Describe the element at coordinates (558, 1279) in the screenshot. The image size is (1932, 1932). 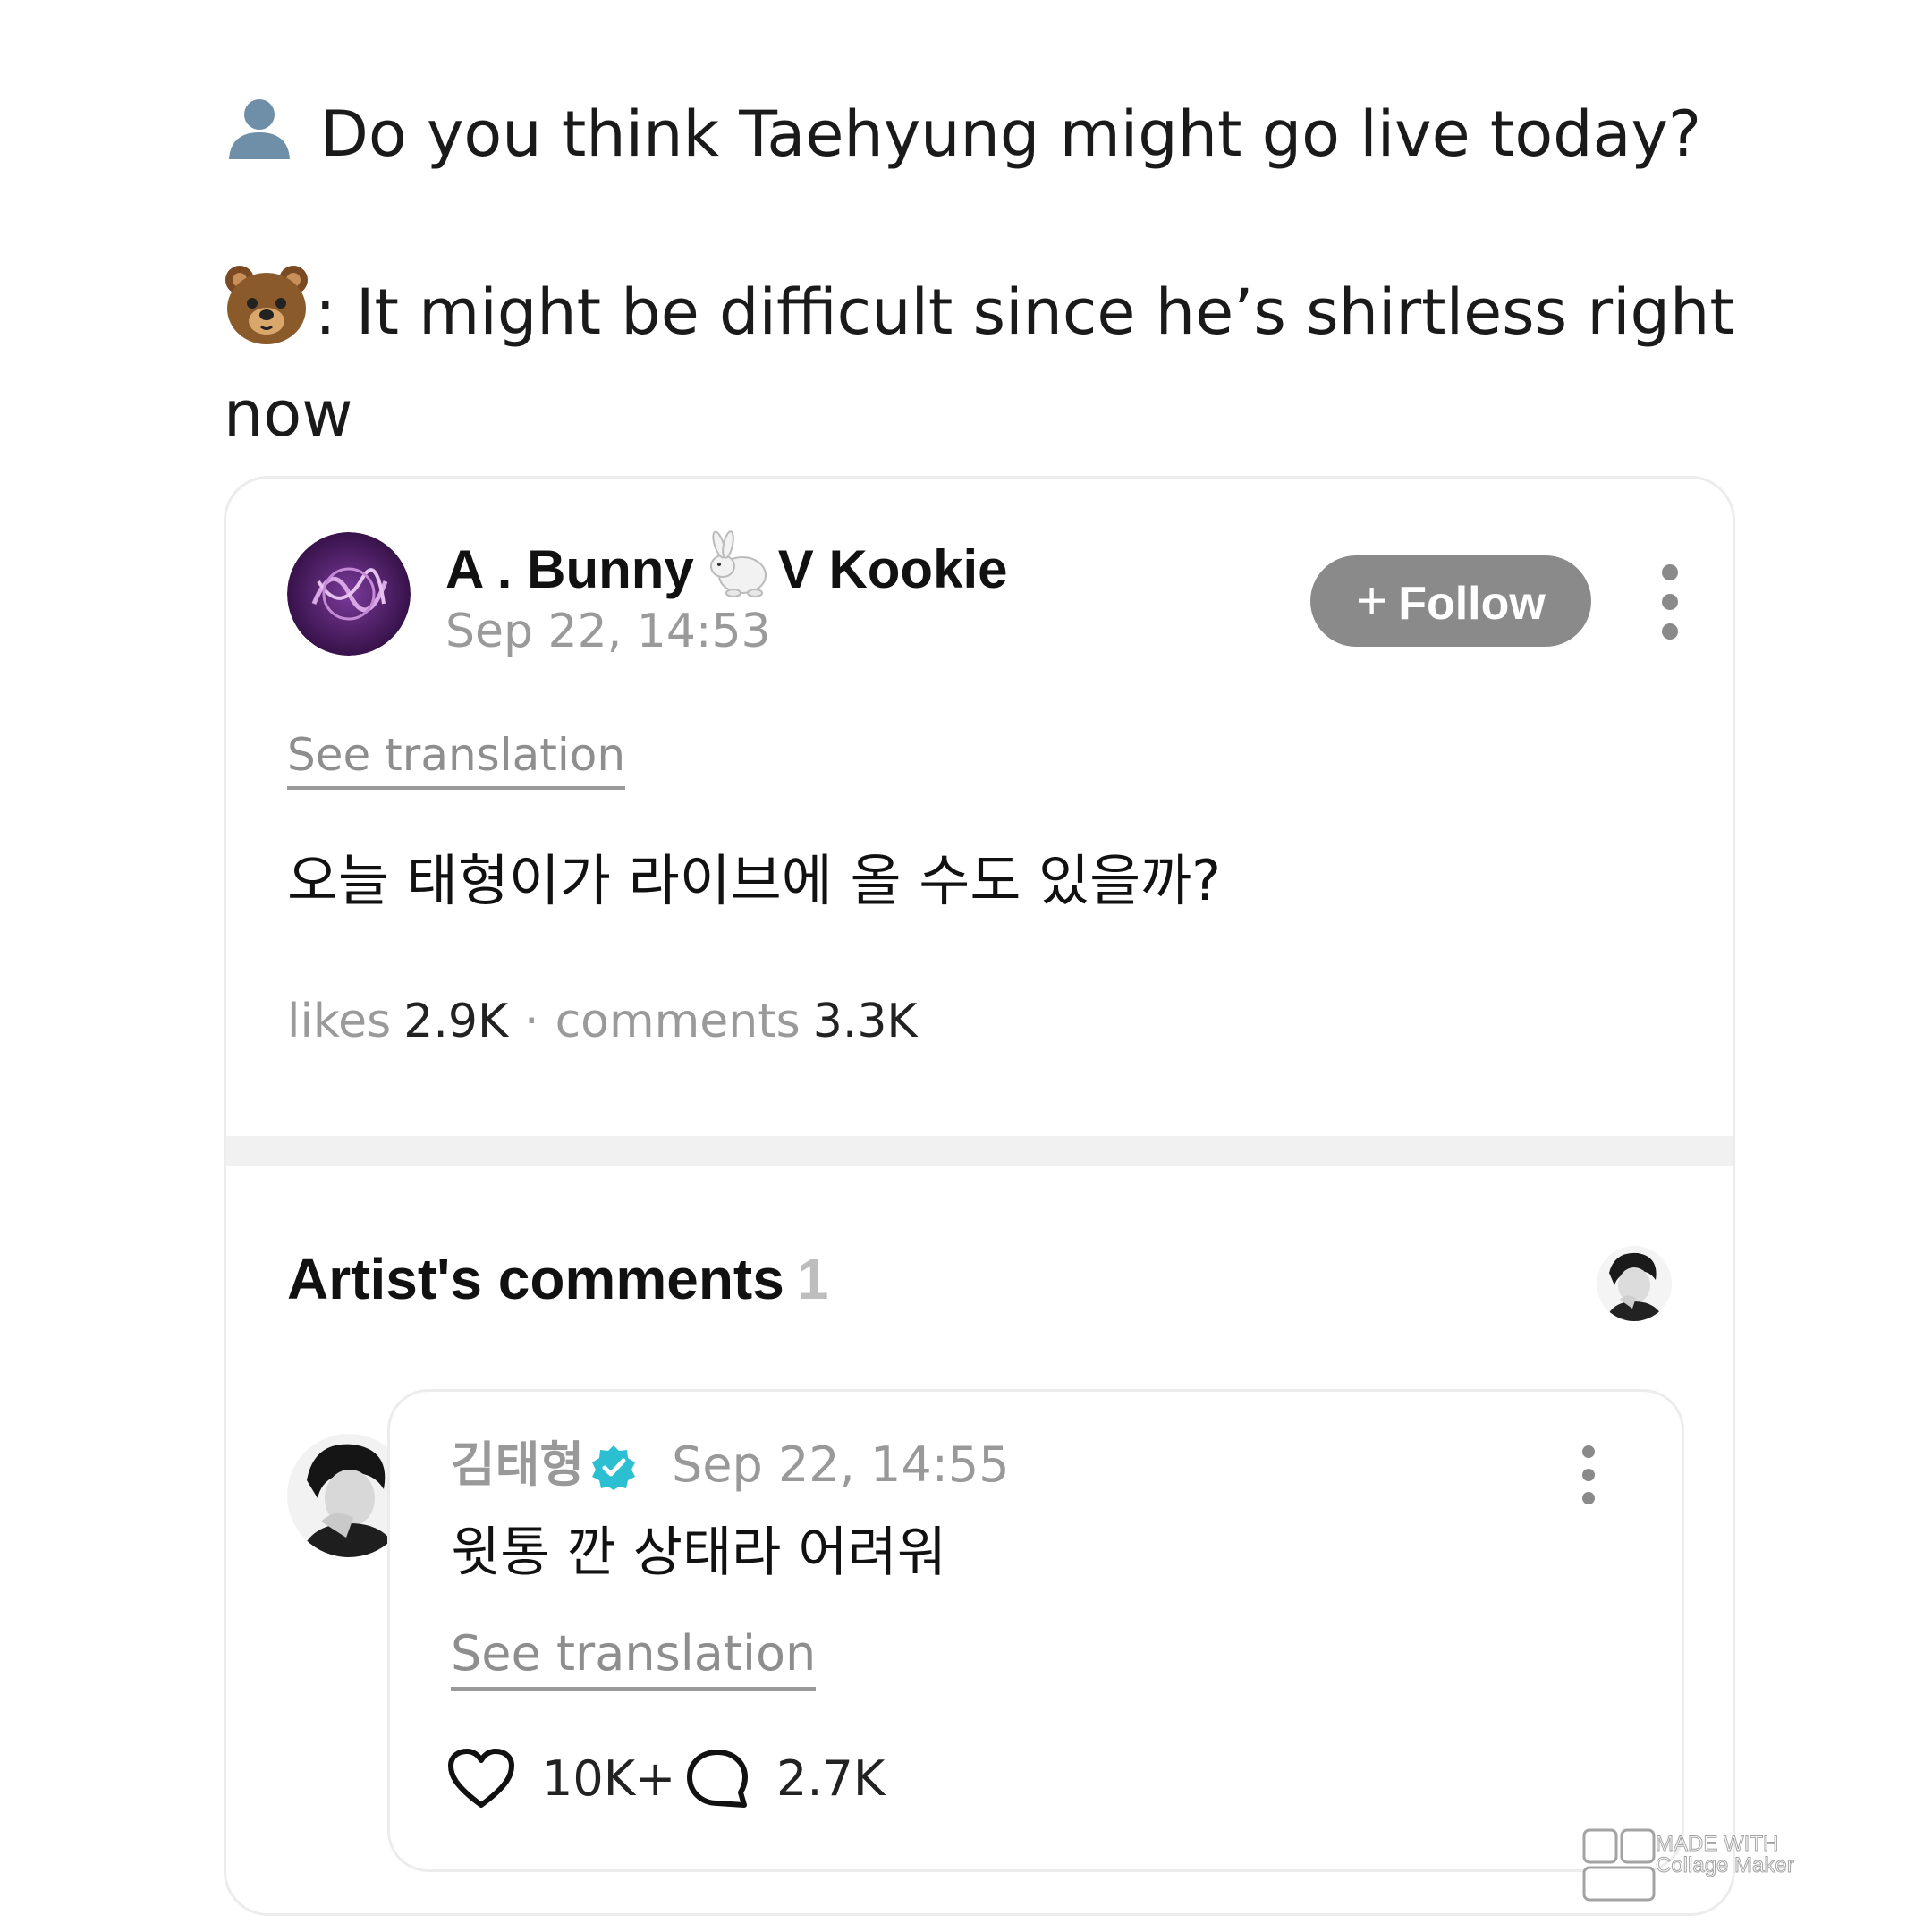
I see `artist-comments-title: Artist's comments 1` at that location.